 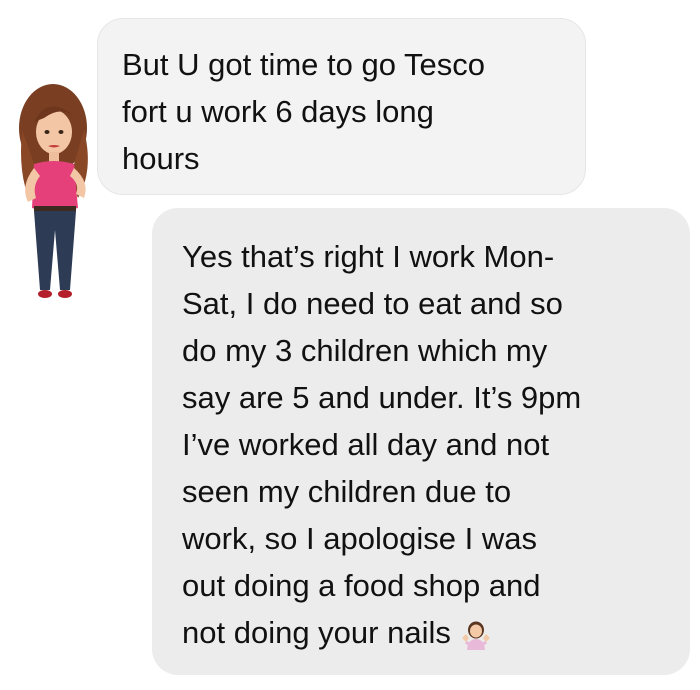 I want to click on sent-message-last-line: not doing your nails, so click(x=426, y=632).